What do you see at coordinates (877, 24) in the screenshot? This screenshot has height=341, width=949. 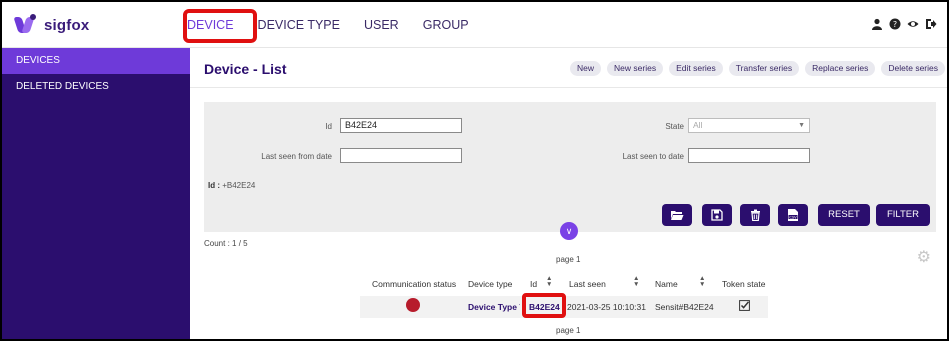 I see `user-icon` at bounding box center [877, 24].